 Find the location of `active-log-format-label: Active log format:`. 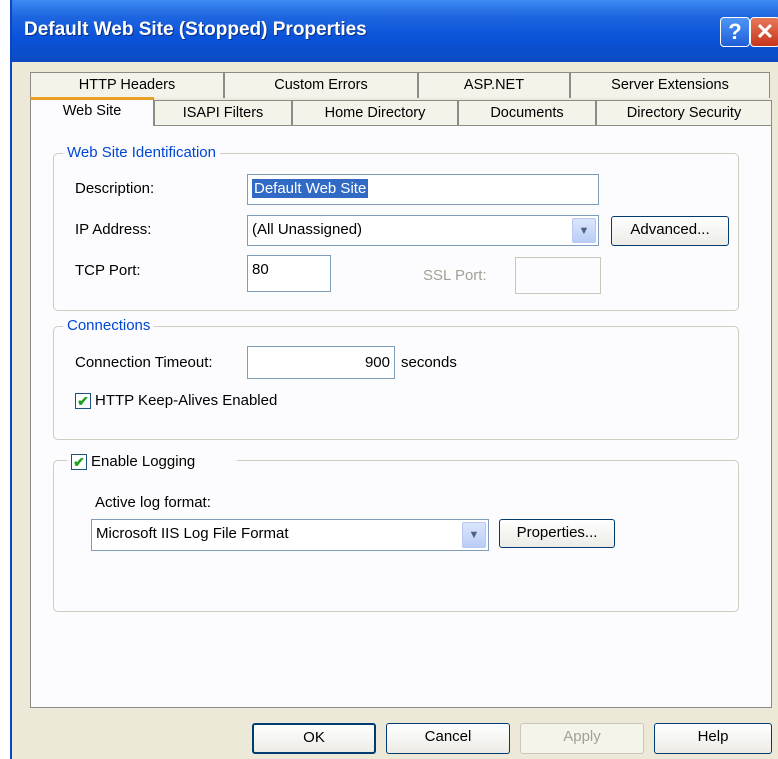

active-log-format-label: Active log format: is located at coordinates (153, 502).